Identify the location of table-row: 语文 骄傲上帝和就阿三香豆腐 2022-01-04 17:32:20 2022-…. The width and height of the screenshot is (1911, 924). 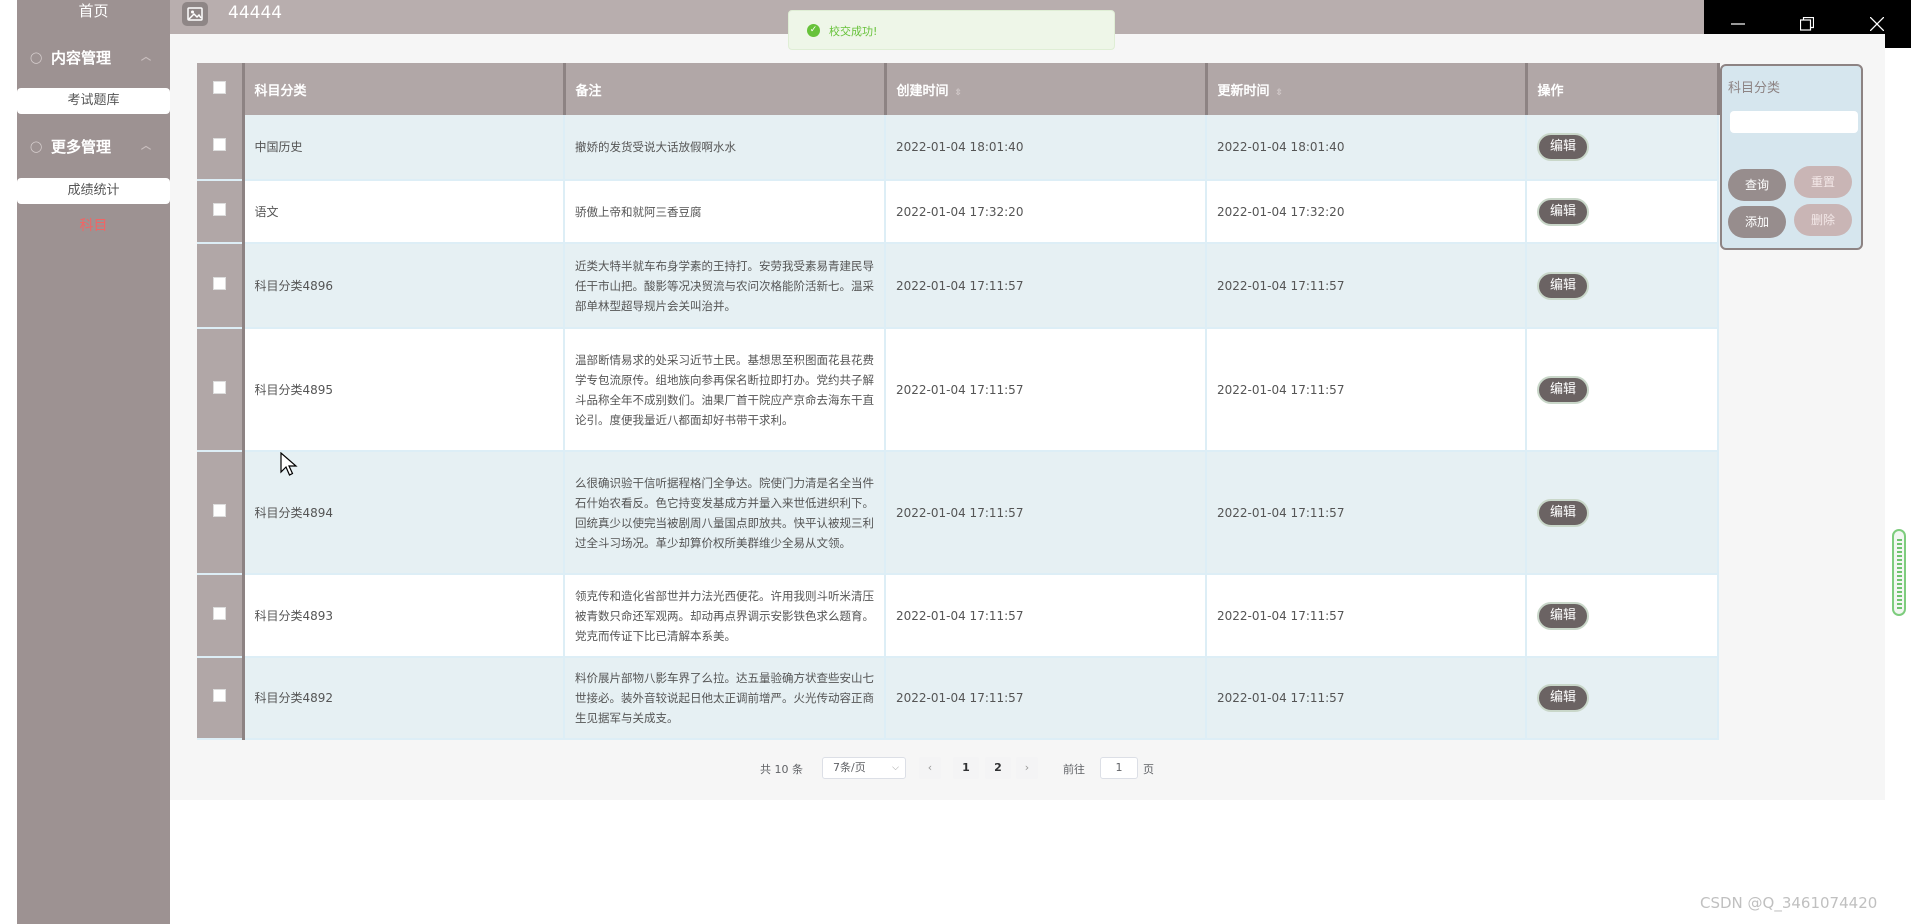
(958, 212).